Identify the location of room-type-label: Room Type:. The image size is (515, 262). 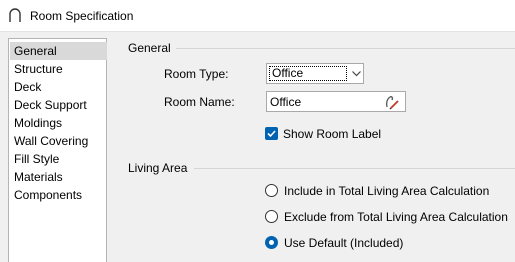
(196, 74).